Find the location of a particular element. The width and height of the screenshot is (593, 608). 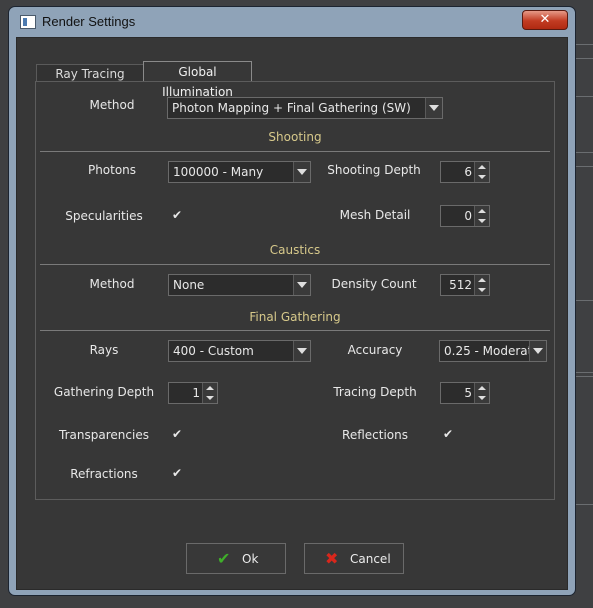

rays-value: 400 - Custom is located at coordinates (213, 351).